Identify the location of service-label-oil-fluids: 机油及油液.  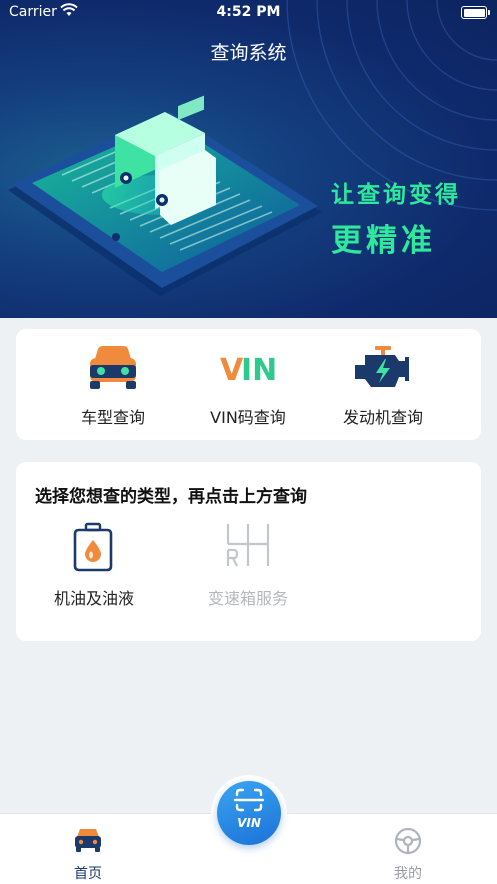
(93, 598).